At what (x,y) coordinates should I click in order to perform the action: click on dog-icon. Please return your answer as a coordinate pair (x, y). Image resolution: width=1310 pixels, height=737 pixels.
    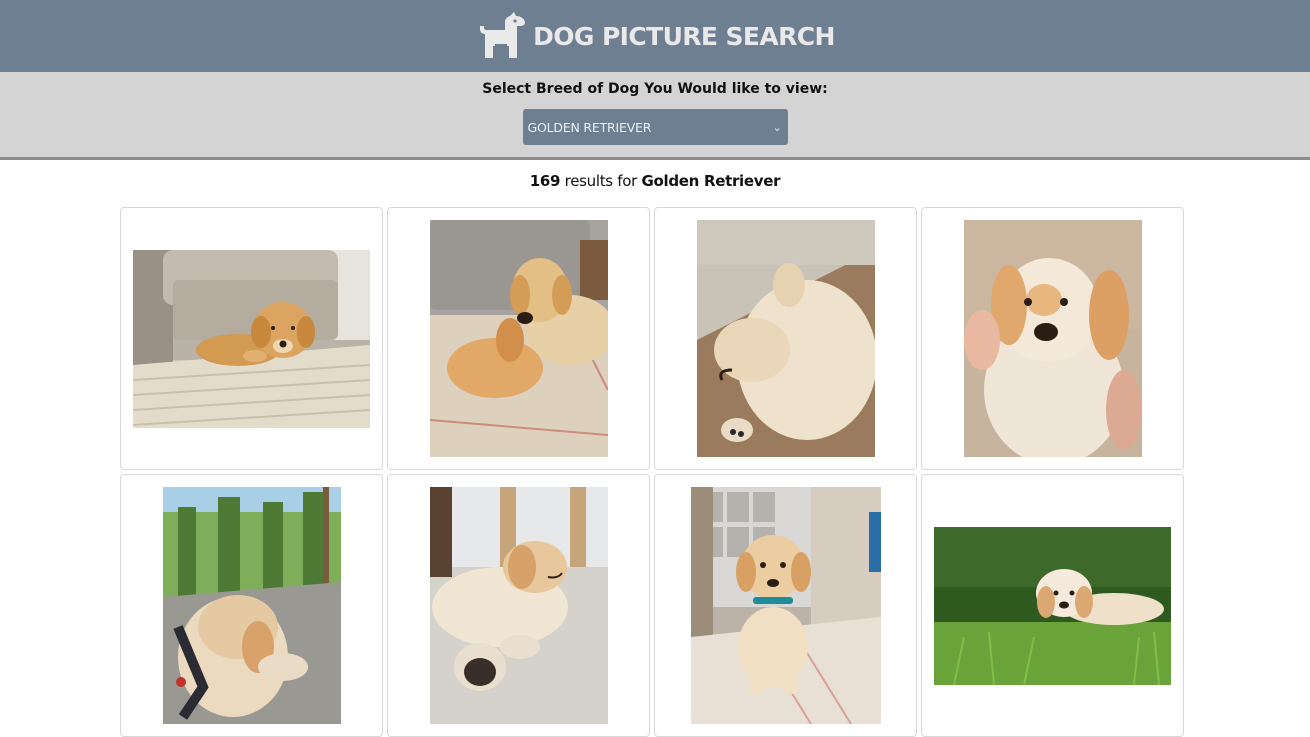
    Looking at the image, I should click on (503, 35).